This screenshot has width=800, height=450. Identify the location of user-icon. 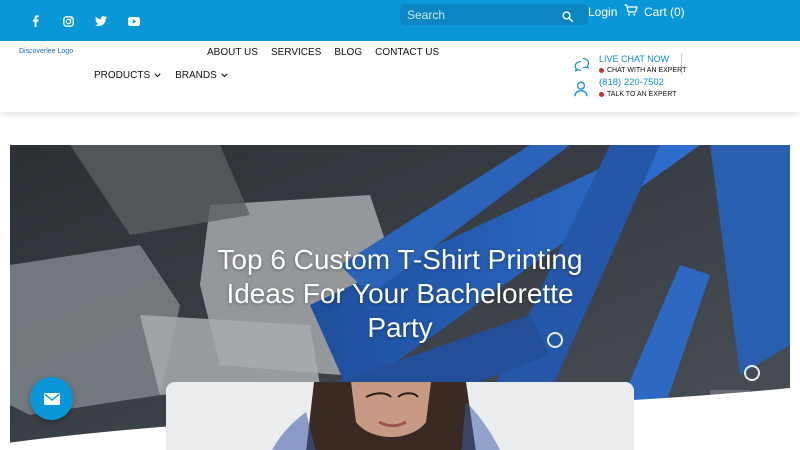
(581, 91).